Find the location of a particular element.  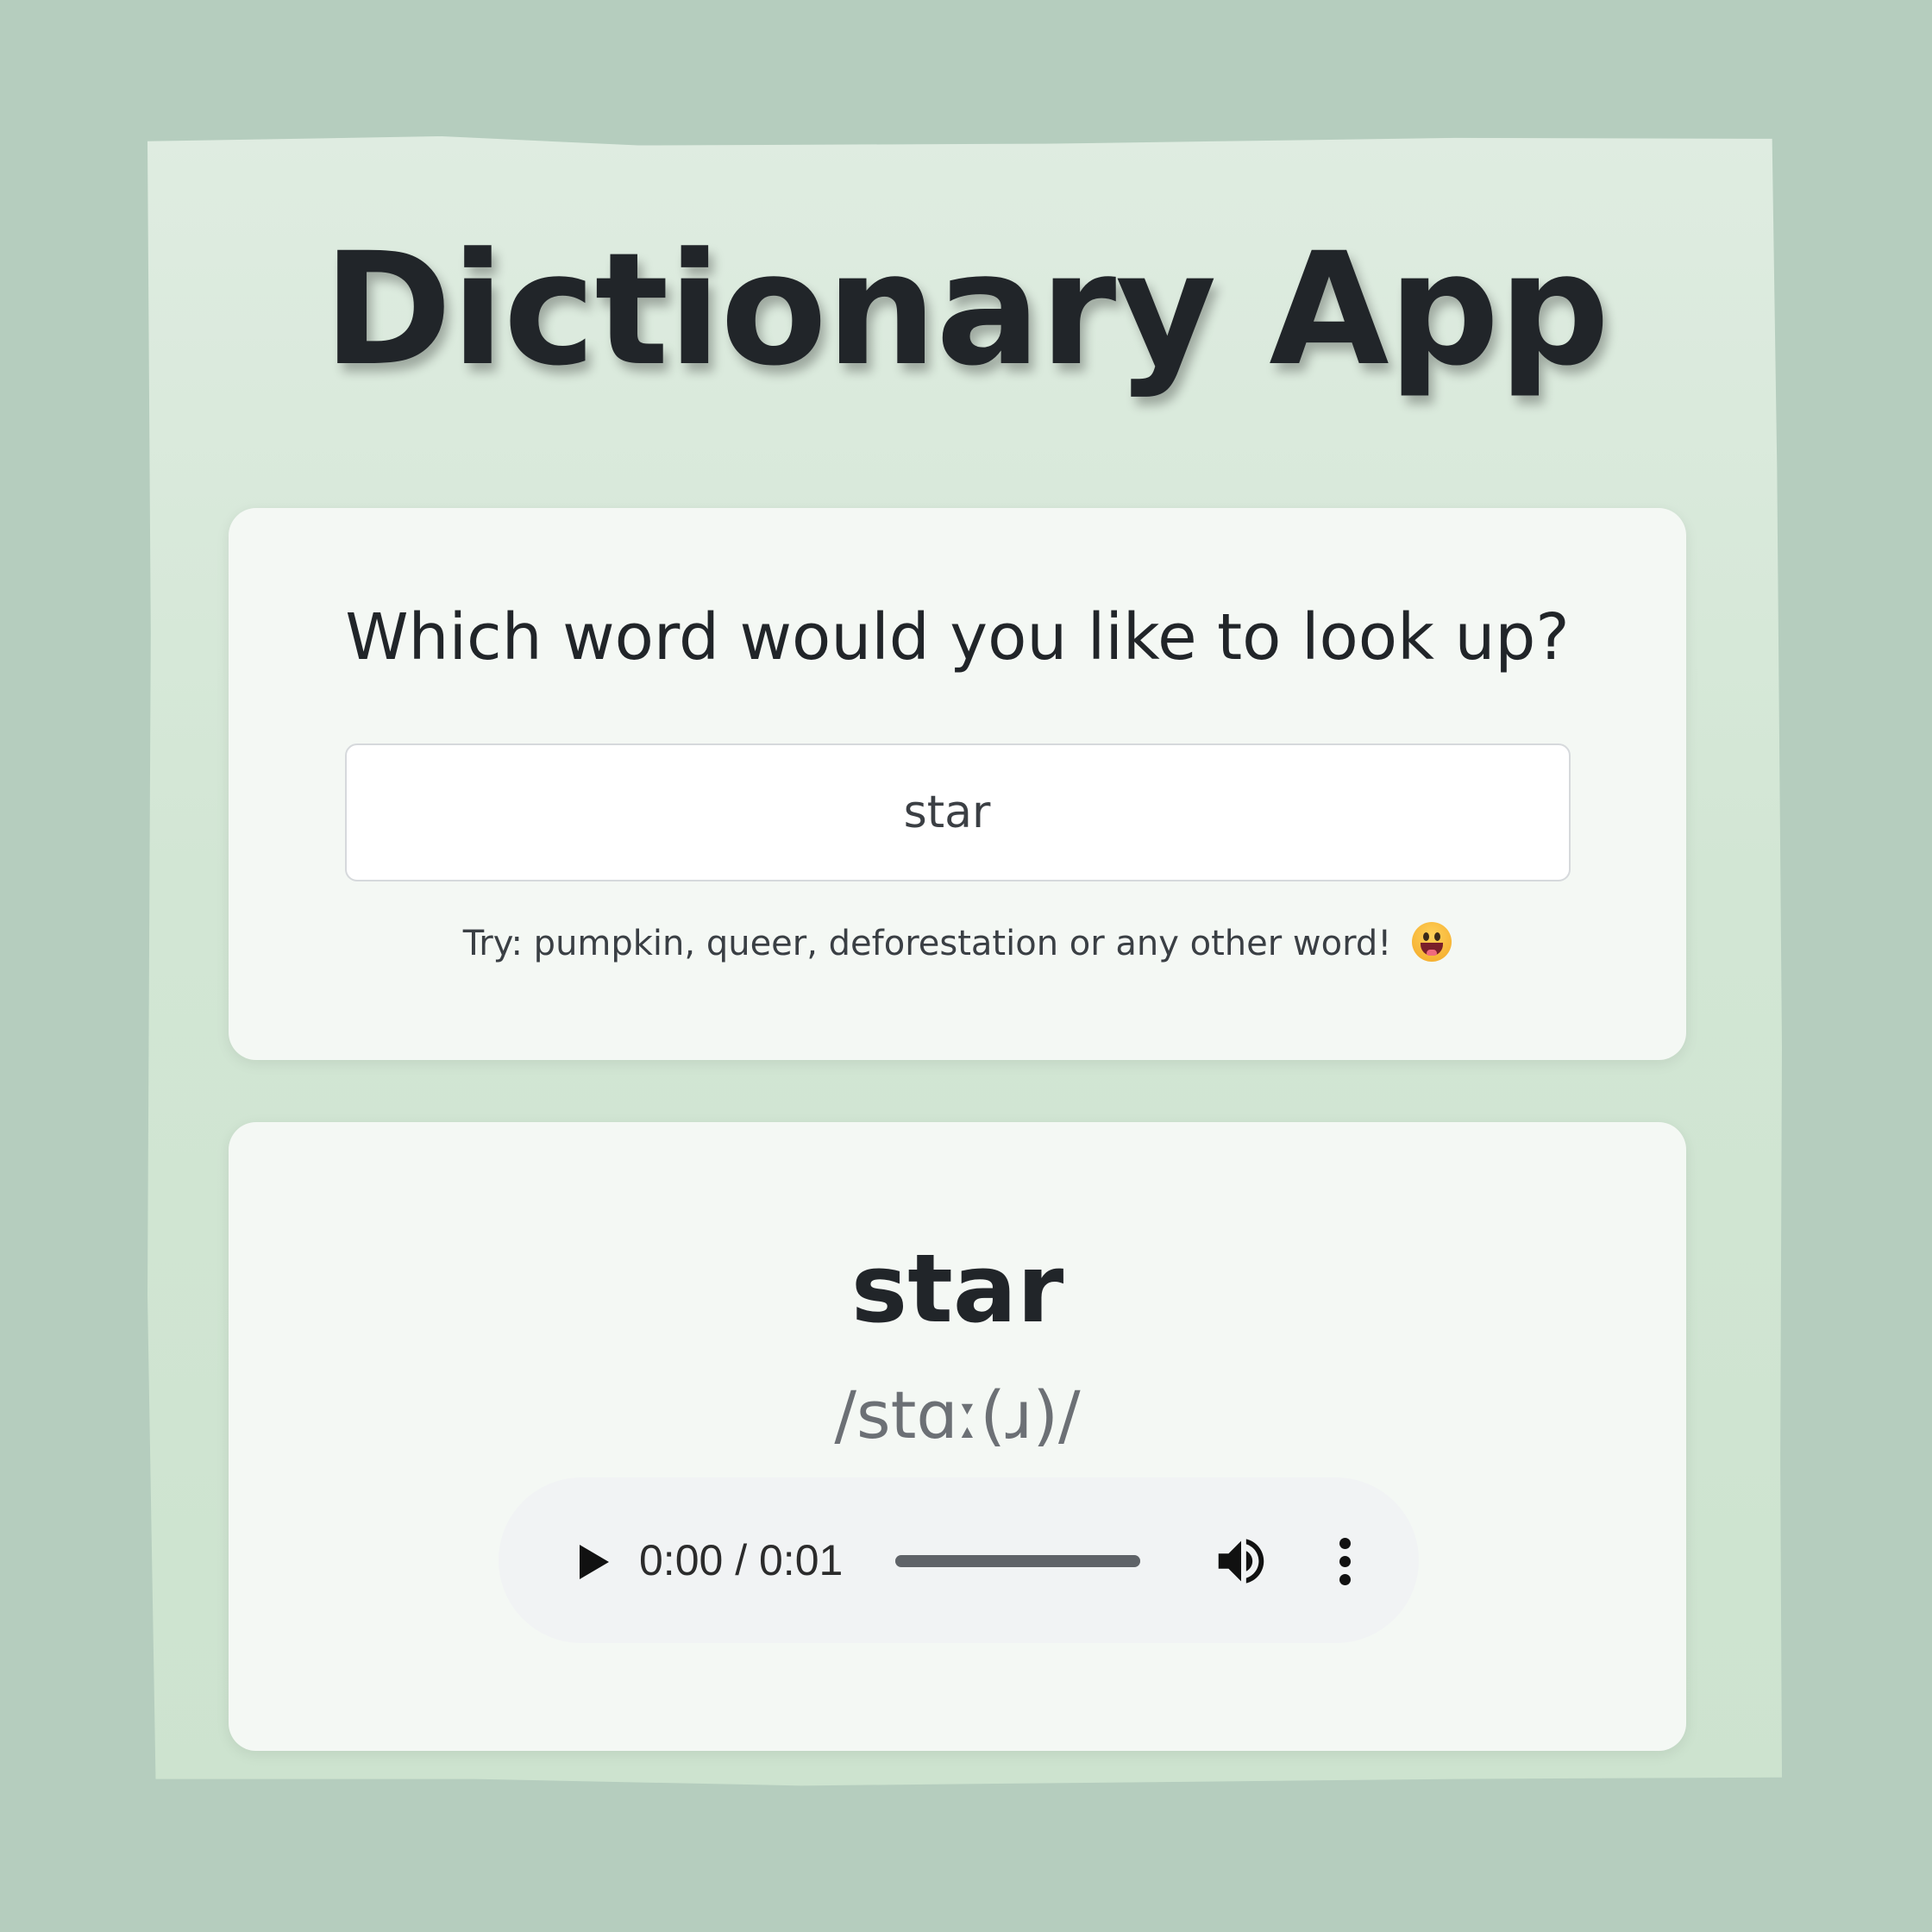

app-title: Dictionary App is located at coordinates (966, 310).